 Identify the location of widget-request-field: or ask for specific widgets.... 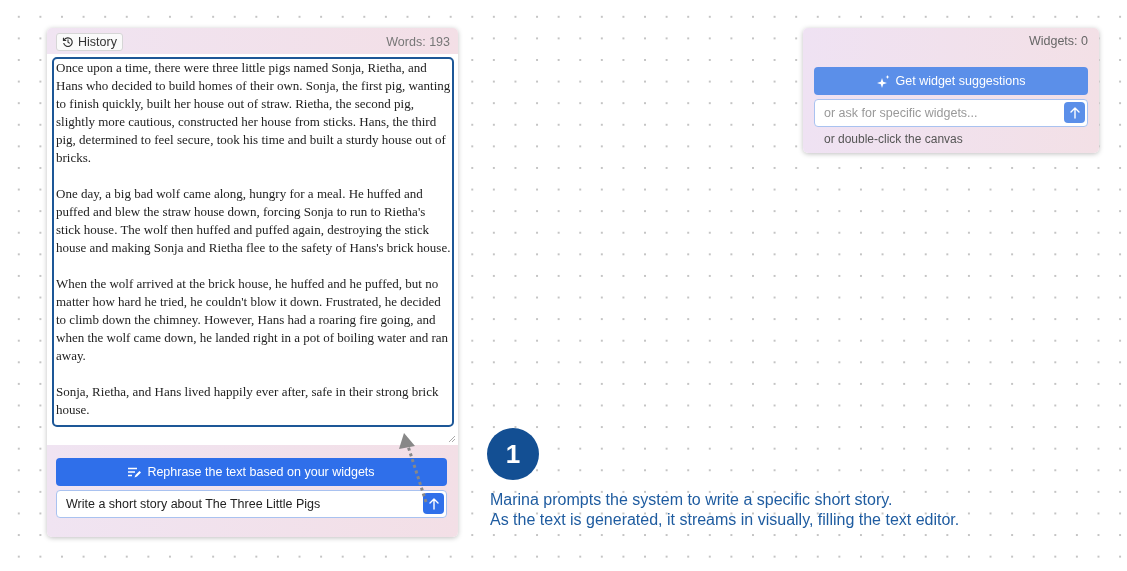
(951, 113).